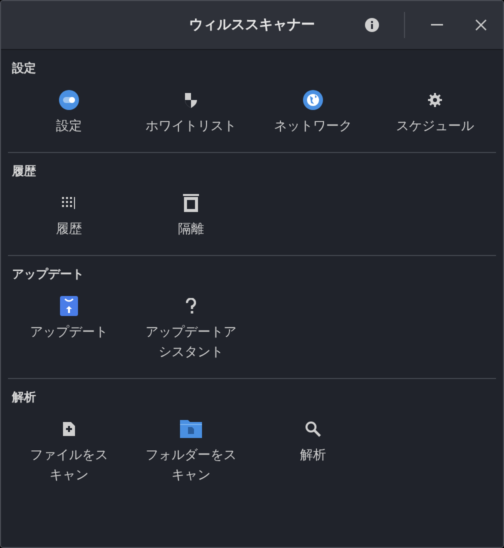  Describe the element at coordinates (313, 429) in the screenshot. I see `search-icon` at that location.